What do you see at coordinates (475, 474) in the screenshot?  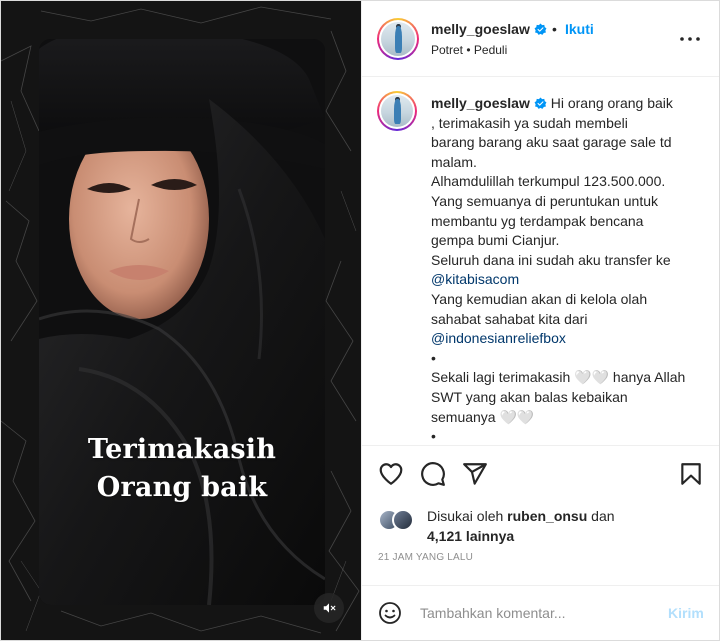 I see `share-icon` at bounding box center [475, 474].